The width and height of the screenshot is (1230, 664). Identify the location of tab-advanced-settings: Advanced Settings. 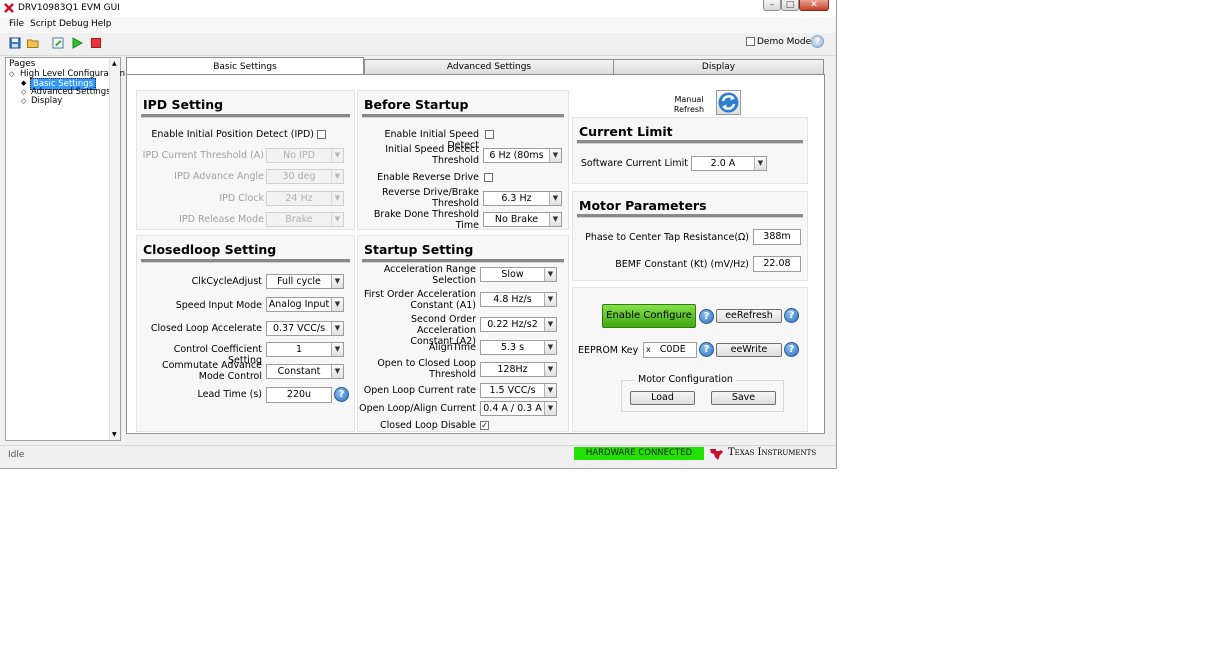
(489, 67).